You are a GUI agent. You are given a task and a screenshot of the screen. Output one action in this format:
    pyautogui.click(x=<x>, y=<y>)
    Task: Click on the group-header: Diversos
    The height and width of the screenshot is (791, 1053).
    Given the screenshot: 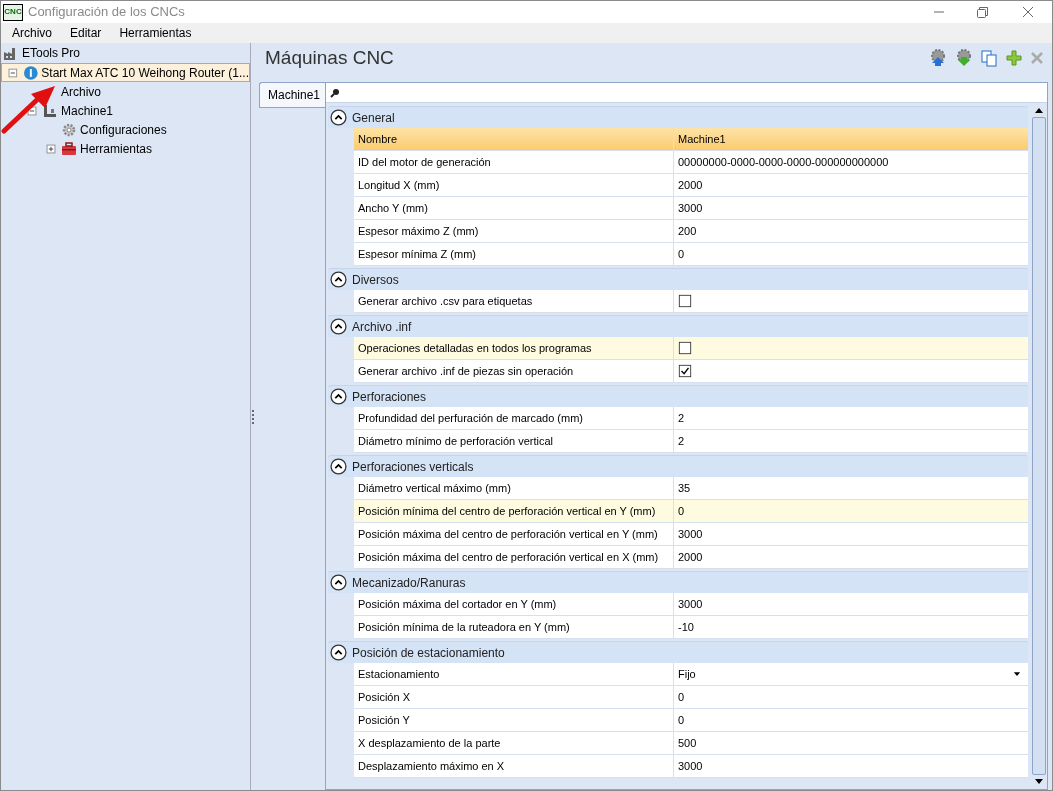 What is the action you would take?
    pyautogui.click(x=678, y=279)
    